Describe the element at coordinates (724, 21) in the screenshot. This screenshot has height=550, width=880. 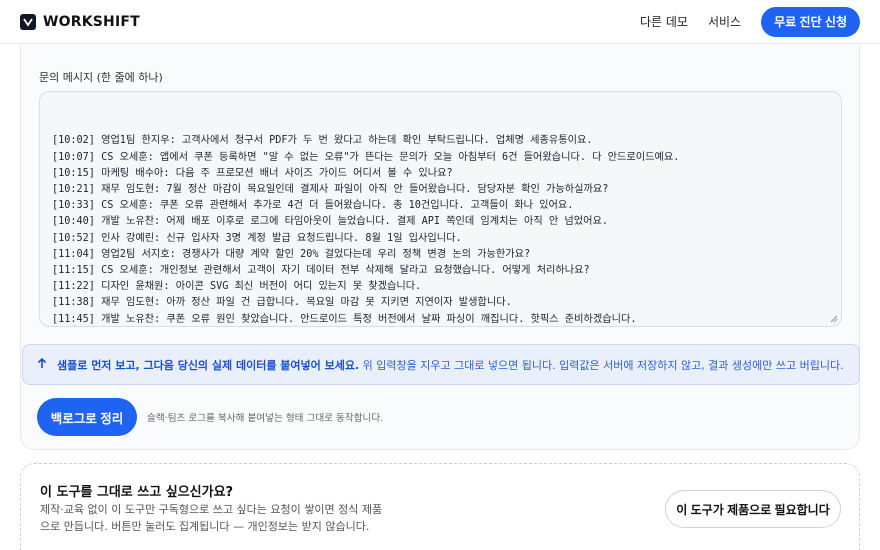
I see `nav-services: 서비스` at that location.